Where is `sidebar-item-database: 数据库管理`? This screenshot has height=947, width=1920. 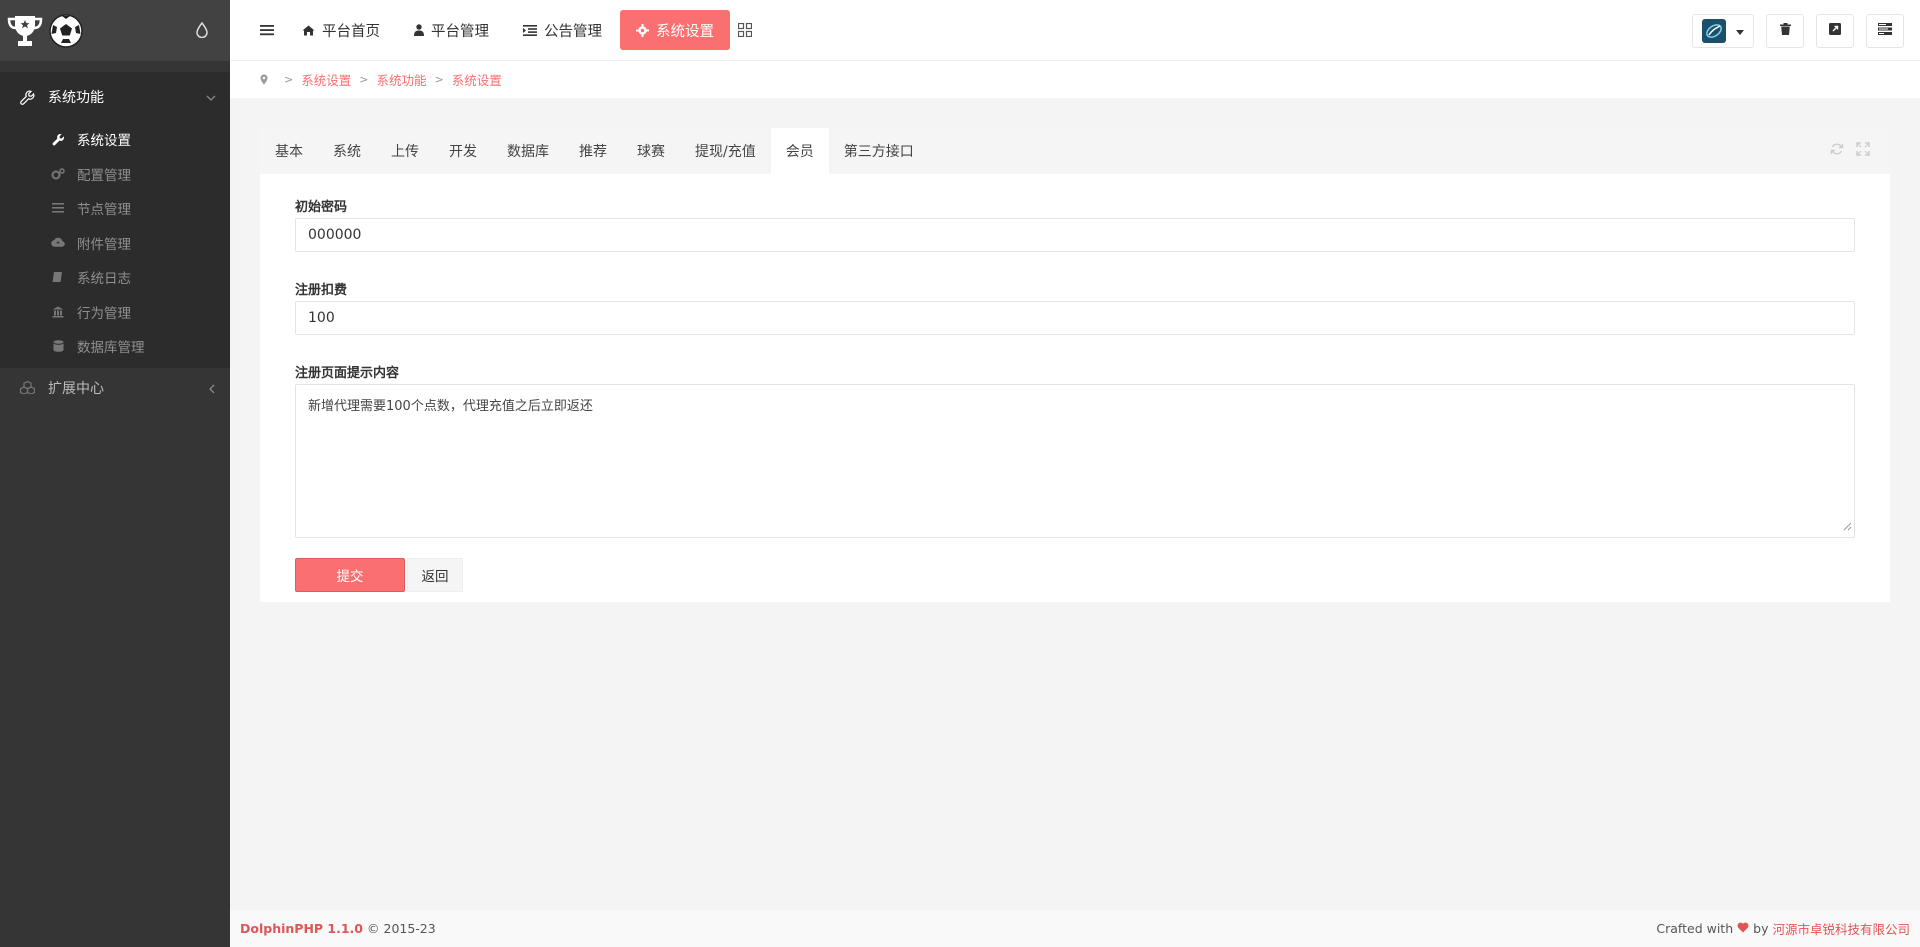 sidebar-item-database: 数据库管理 is located at coordinates (115, 346).